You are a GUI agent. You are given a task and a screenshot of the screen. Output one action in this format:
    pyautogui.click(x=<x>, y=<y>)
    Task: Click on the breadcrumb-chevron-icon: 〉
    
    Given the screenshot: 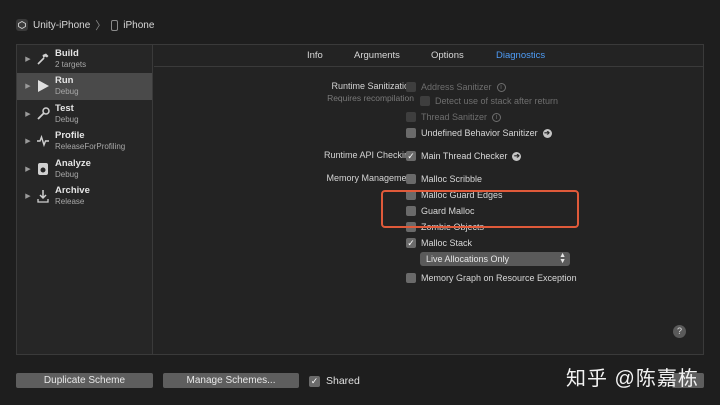 What is the action you would take?
    pyautogui.click(x=101, y=26)
    